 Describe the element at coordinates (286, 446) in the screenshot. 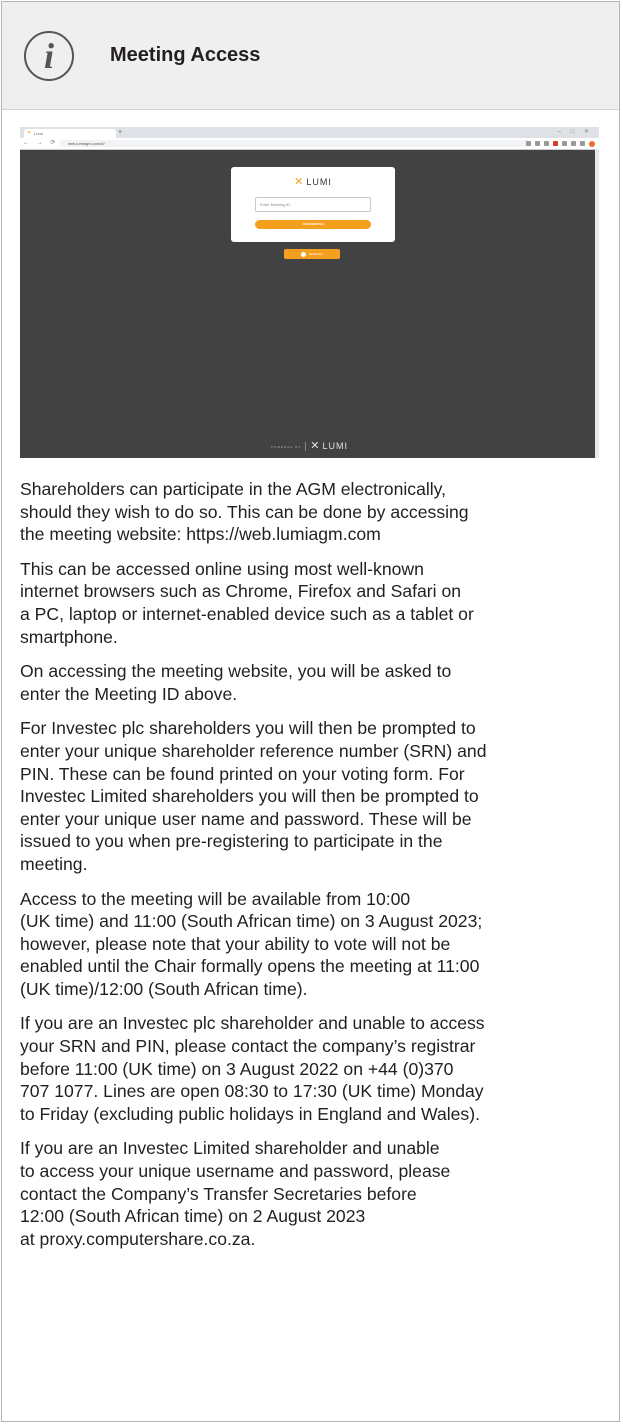

I see `powered-by-label: POWERED BY` at that location.